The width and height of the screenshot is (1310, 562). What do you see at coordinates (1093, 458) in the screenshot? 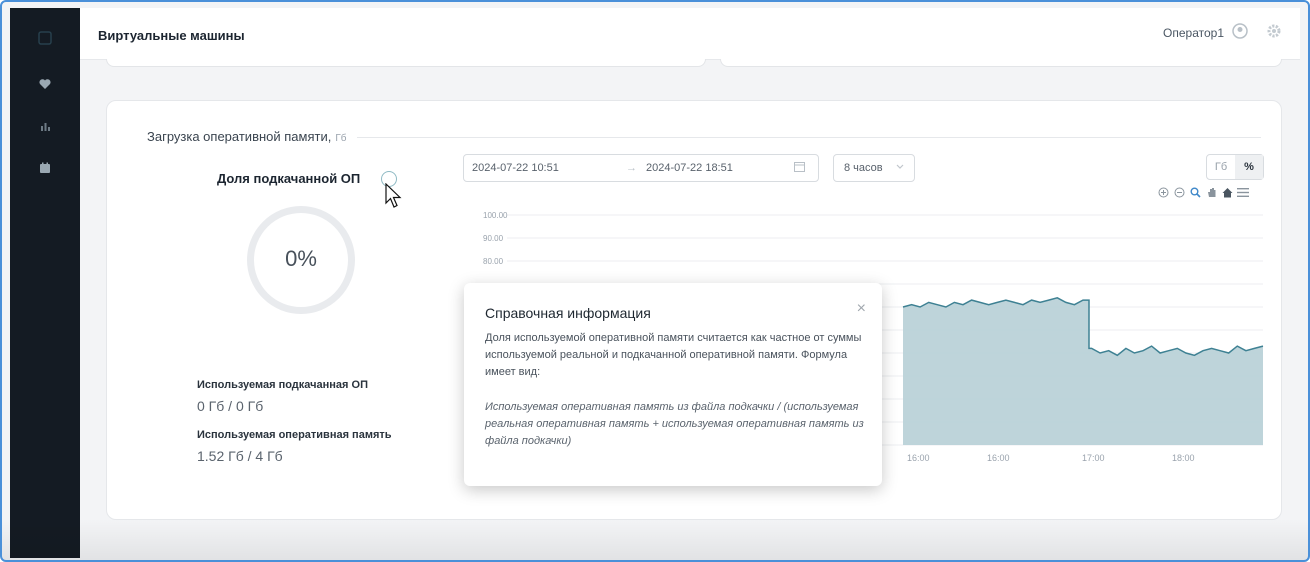
I see `x-tick-label: 17:00` at bounding box center [1093, 458].